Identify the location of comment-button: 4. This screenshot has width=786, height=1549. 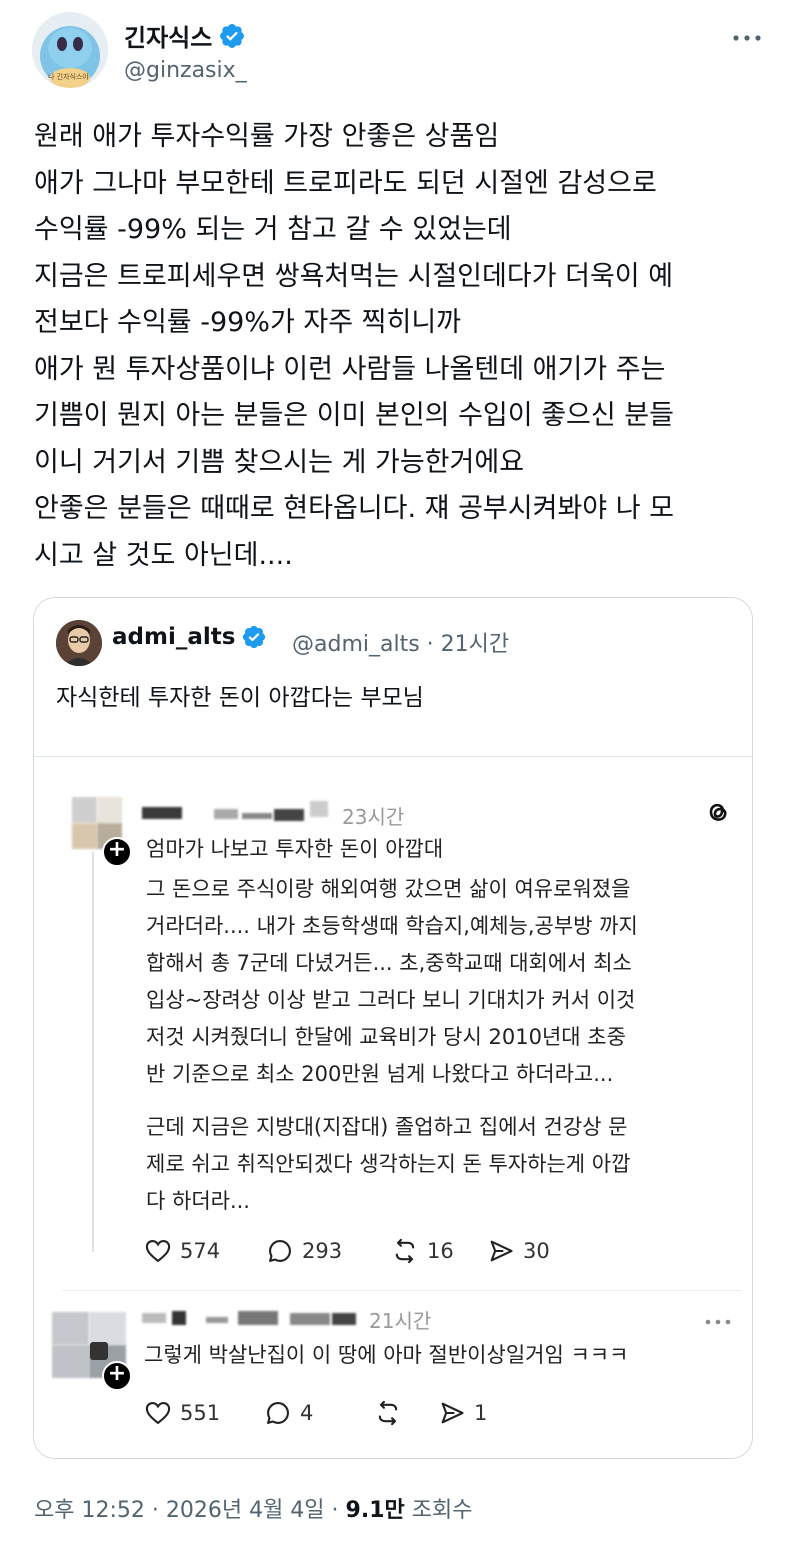
(319, 1413).